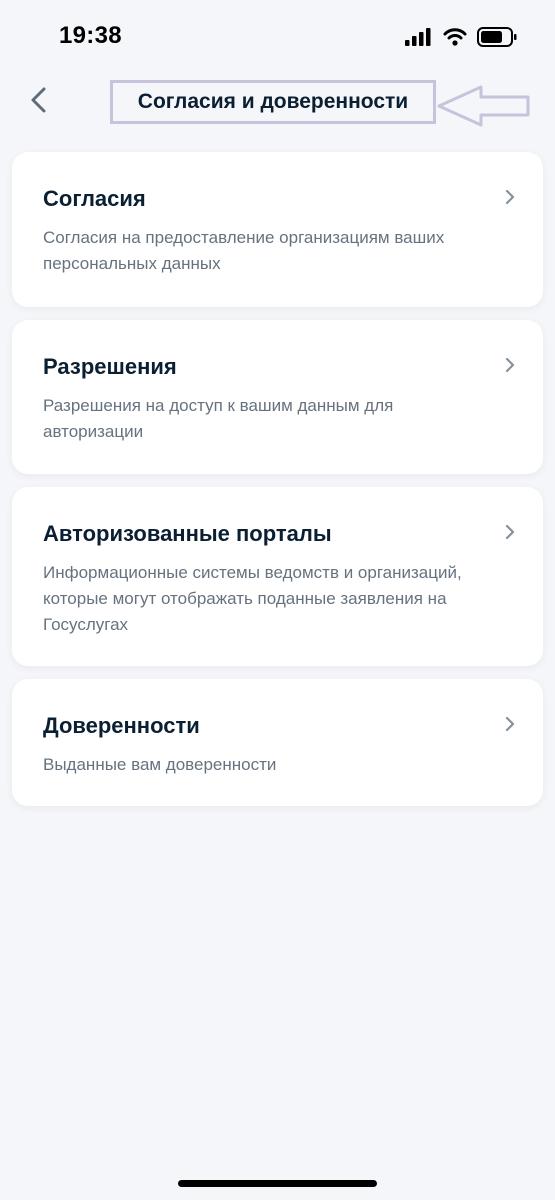 The image size is (555, 1200). Describe the element at coordinates (121, 725) in the screenshot. I see `card-title: Доверенности` at that location.